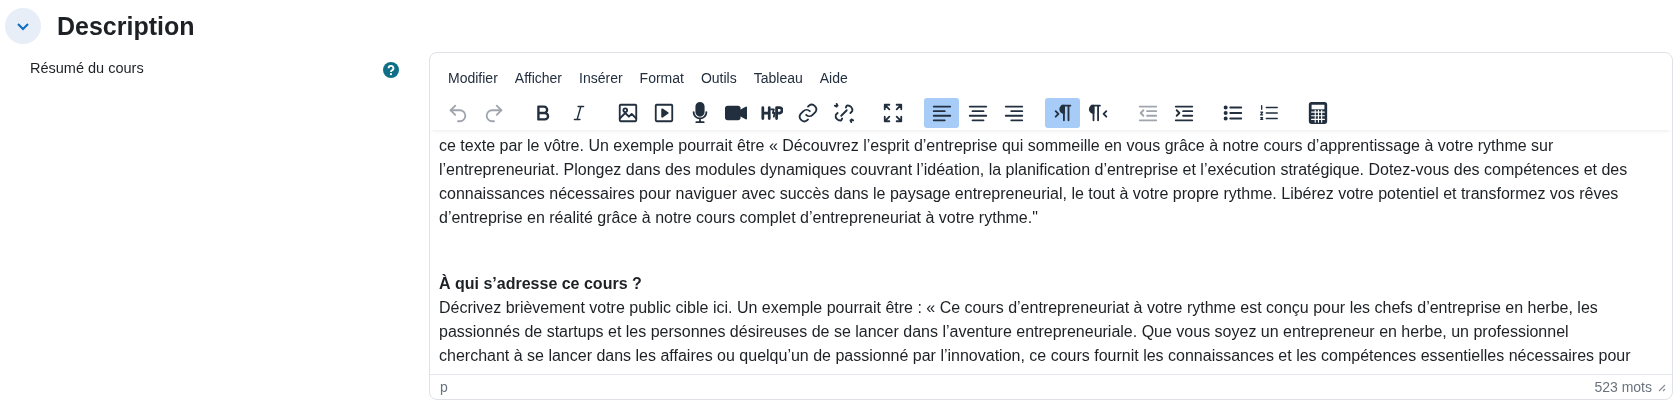  Describe the element at coordinates (1015, 387) in the screenshot. I see `element-path: p` at that location.